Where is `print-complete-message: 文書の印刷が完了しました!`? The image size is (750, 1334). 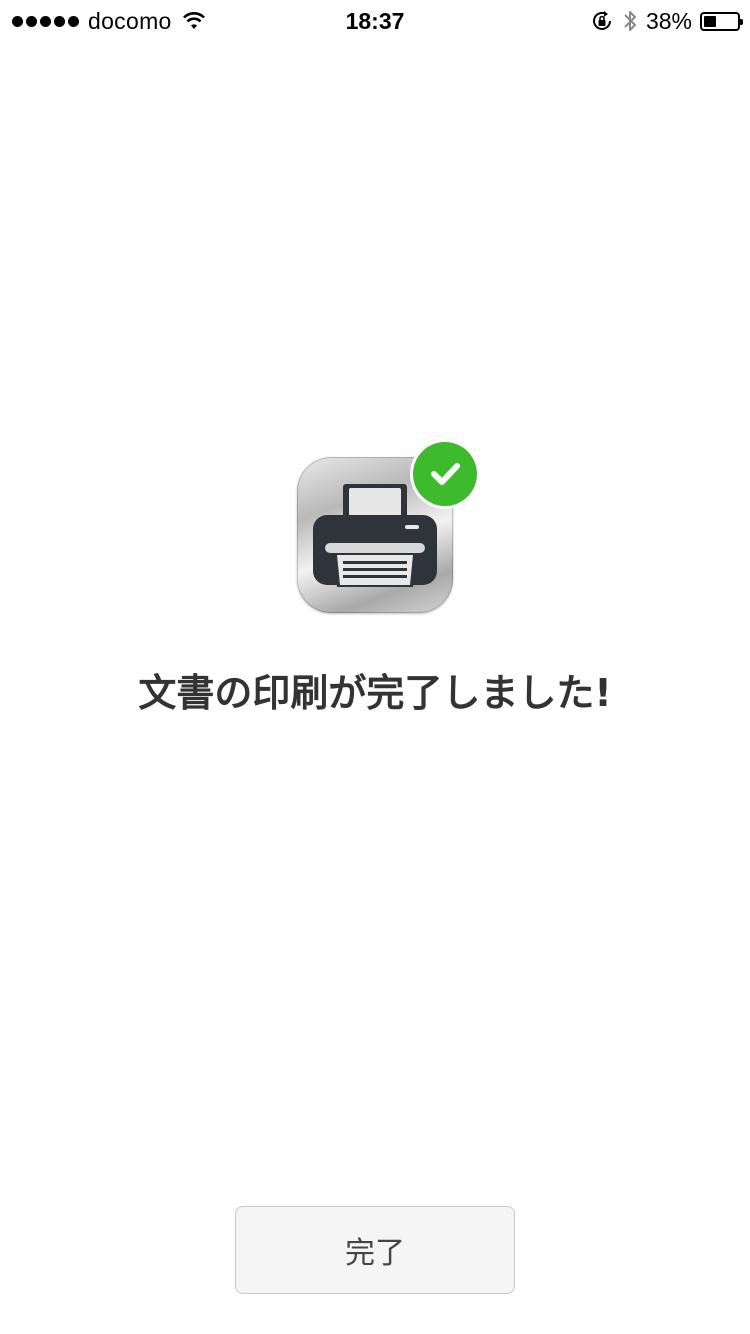 print-complete-message: 文書の印刷が完了しました! is located at coordinates (375, 693).